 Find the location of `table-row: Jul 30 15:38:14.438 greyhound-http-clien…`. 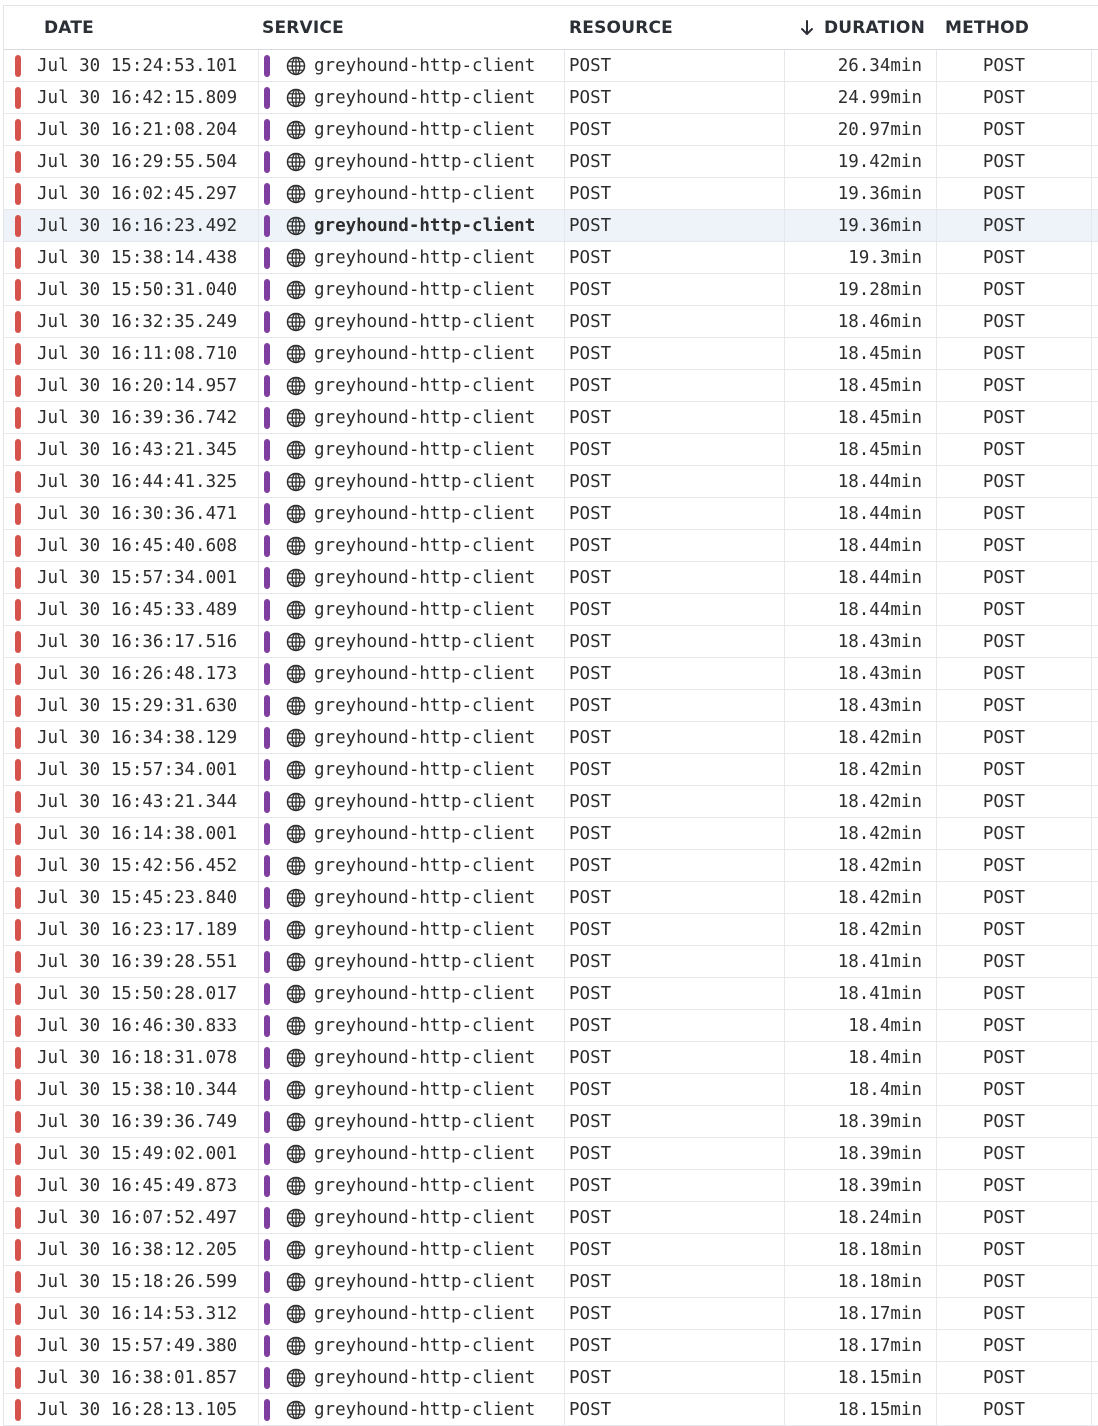

table-row: Jul 30 15:38:14.438 greyhound-http-clien… is located at coordinates (551, 258).